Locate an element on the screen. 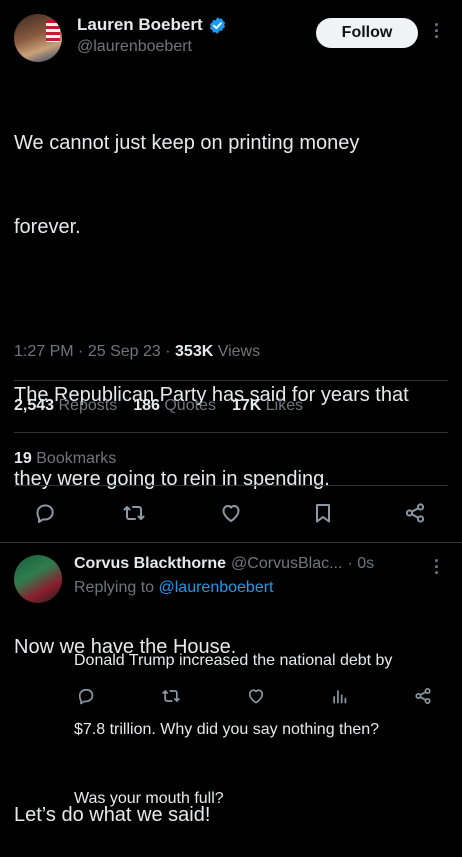 Image resolution: width=462 pixels, height=857 pixels. author-name-row: Lauren Boebert is located at coordinates (152, 25).